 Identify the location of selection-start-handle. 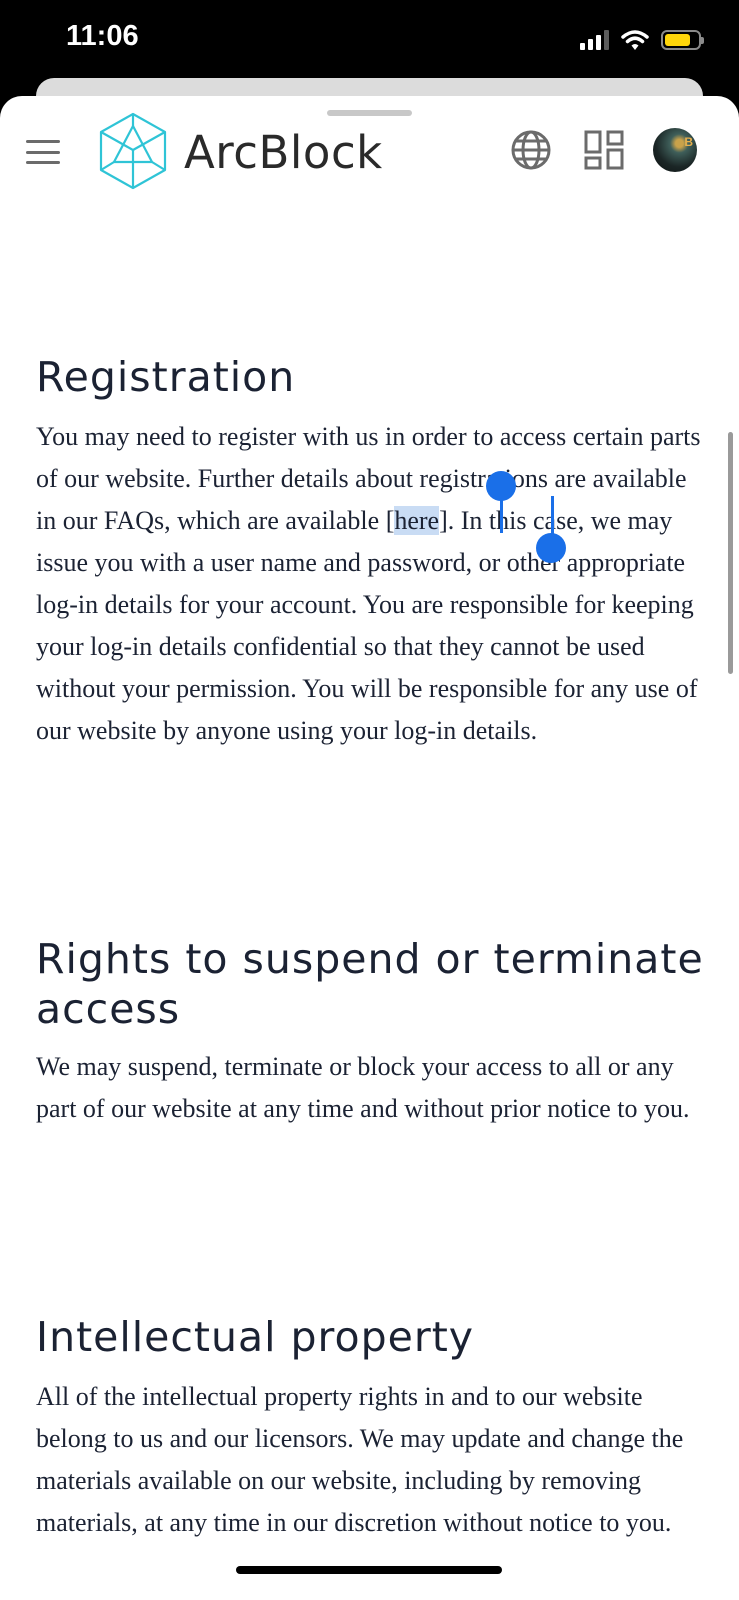
(501, 486).